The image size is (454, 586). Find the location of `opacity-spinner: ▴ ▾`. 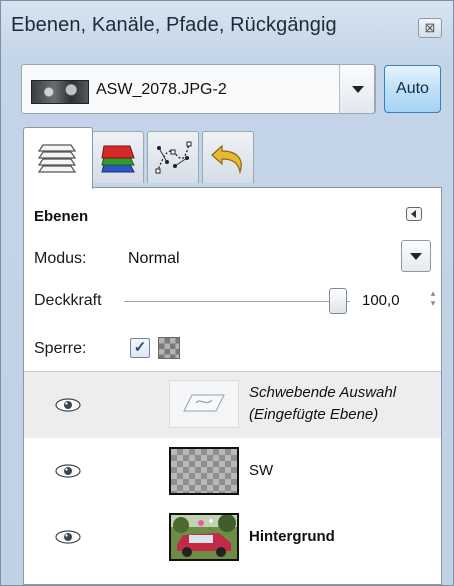

opacity-spinner: ▴ ▾ is located at coordinates (433, 301).